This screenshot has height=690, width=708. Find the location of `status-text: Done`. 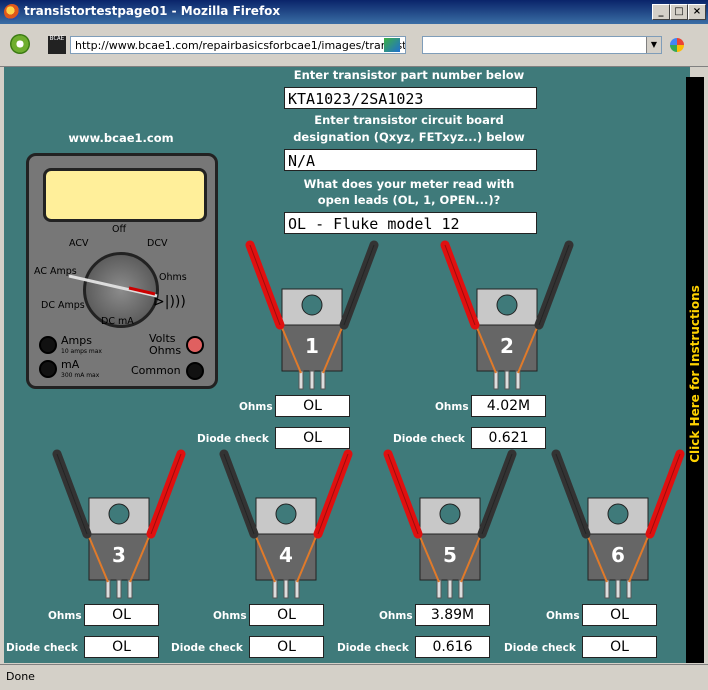

status-text: Done is located at coordinates (20, 676).